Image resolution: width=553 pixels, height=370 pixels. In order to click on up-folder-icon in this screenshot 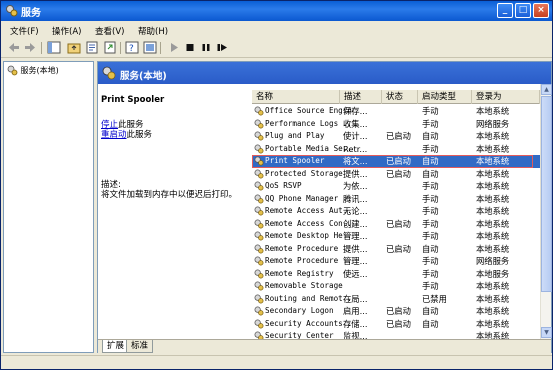, I will do `click(74, 47)`.